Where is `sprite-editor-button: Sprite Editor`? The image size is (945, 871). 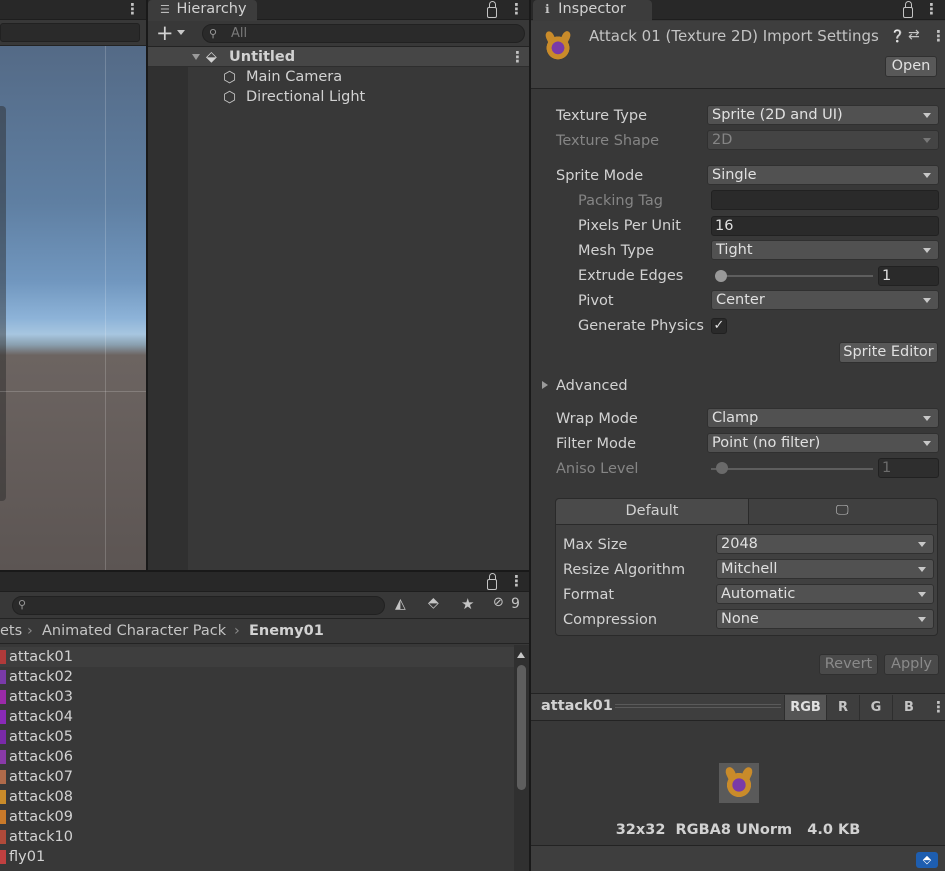 sprite-editor-button: Sprite Editor is located at coordinates (888, 352).